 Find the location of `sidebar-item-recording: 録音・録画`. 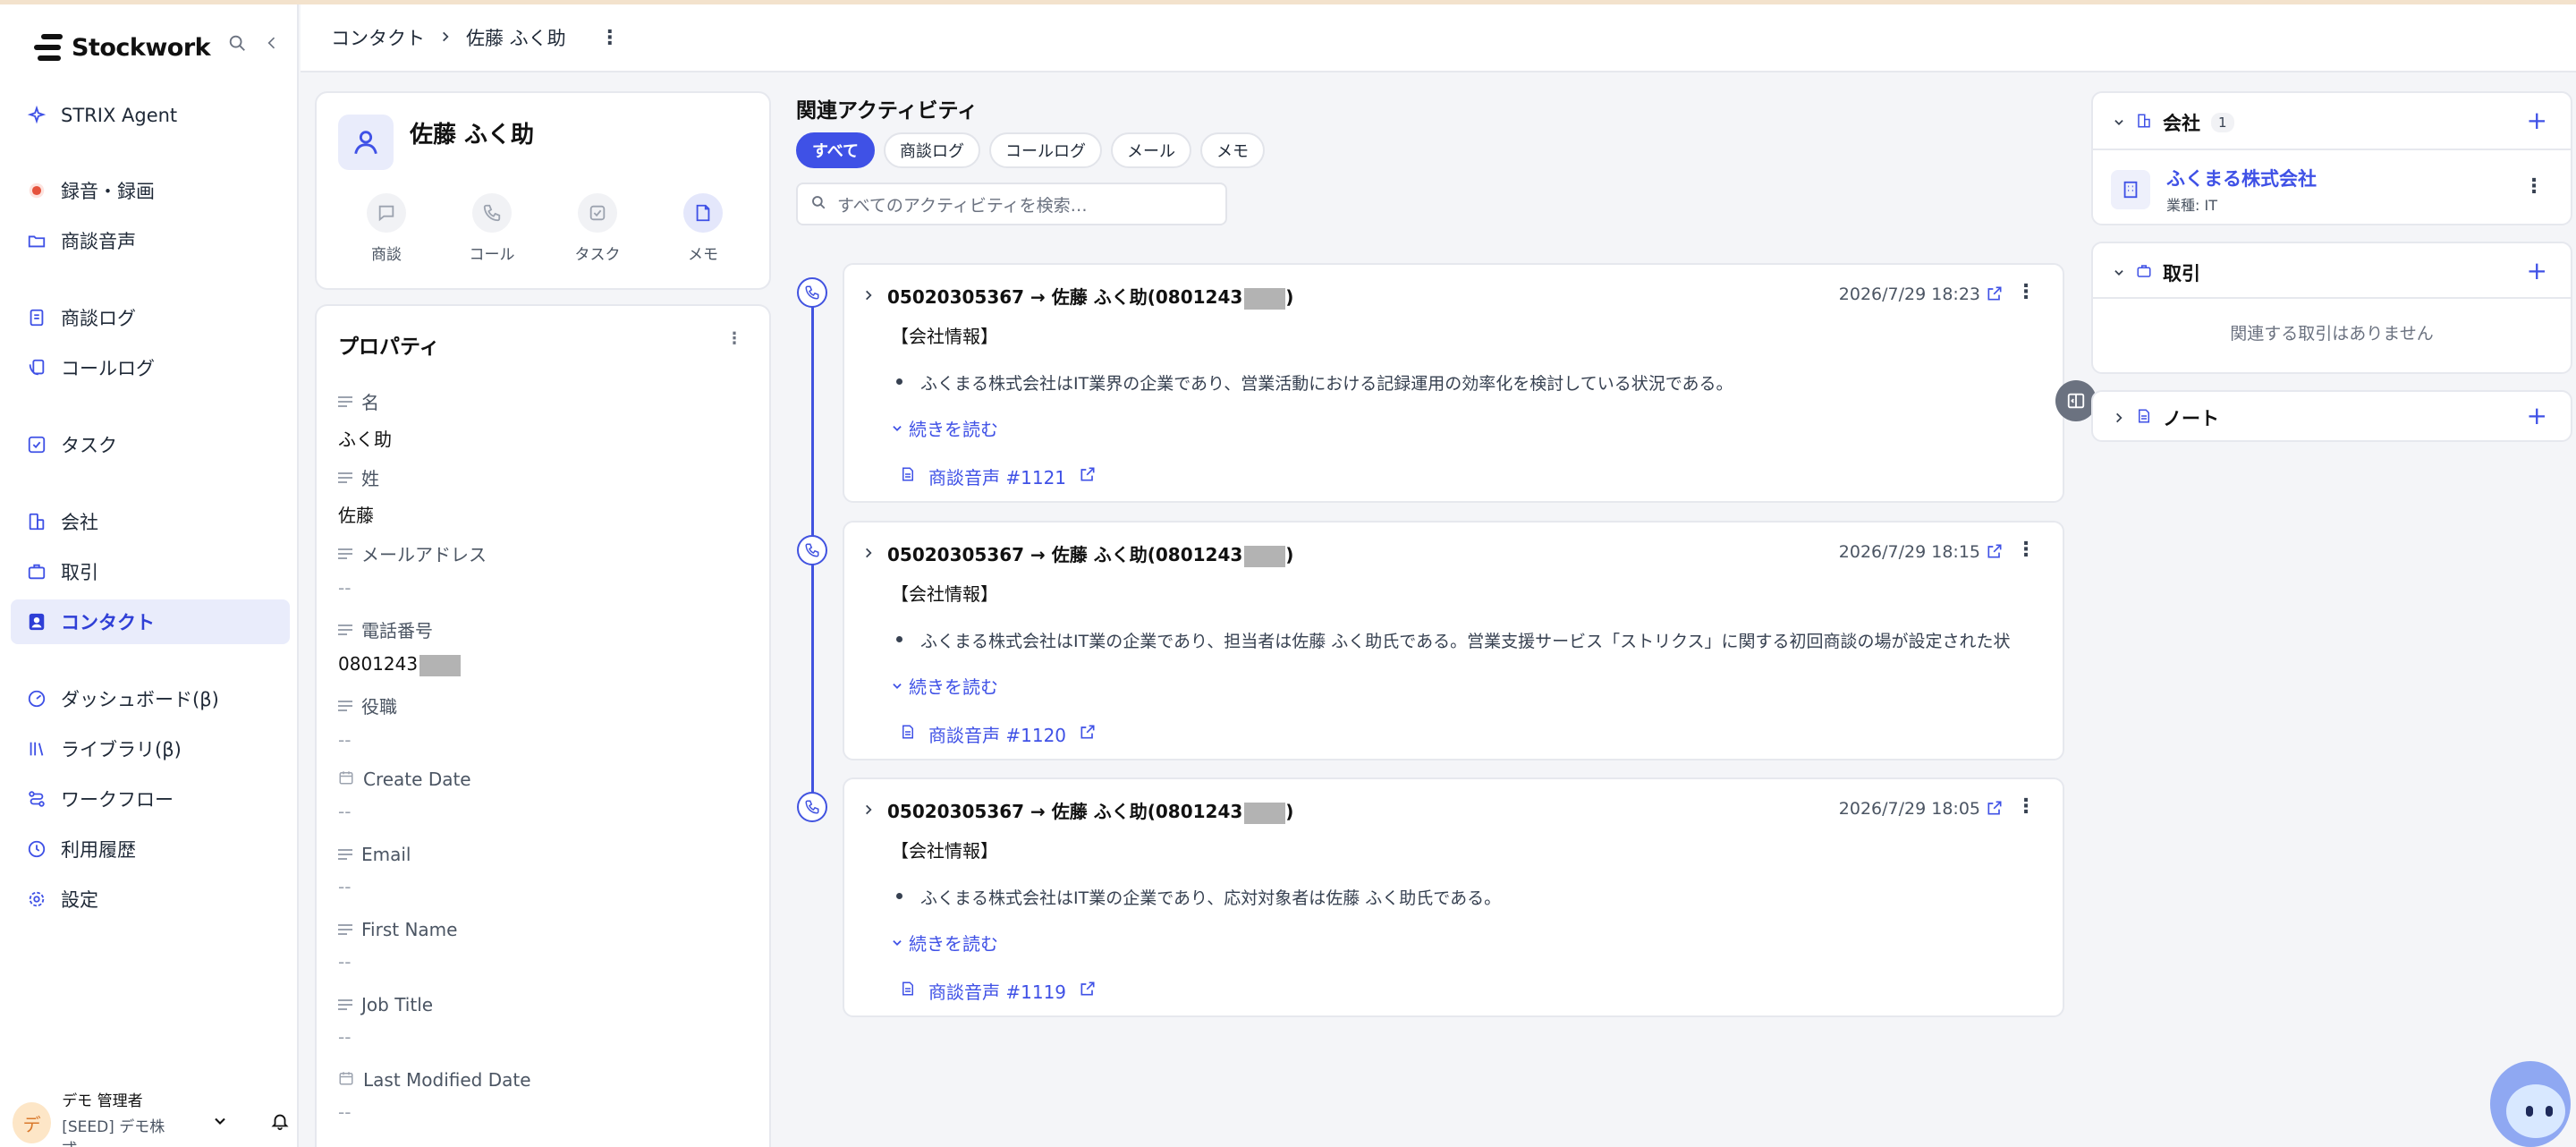

sidebar-item-recording: 録音・録画 is located at coordinates (150, 190).